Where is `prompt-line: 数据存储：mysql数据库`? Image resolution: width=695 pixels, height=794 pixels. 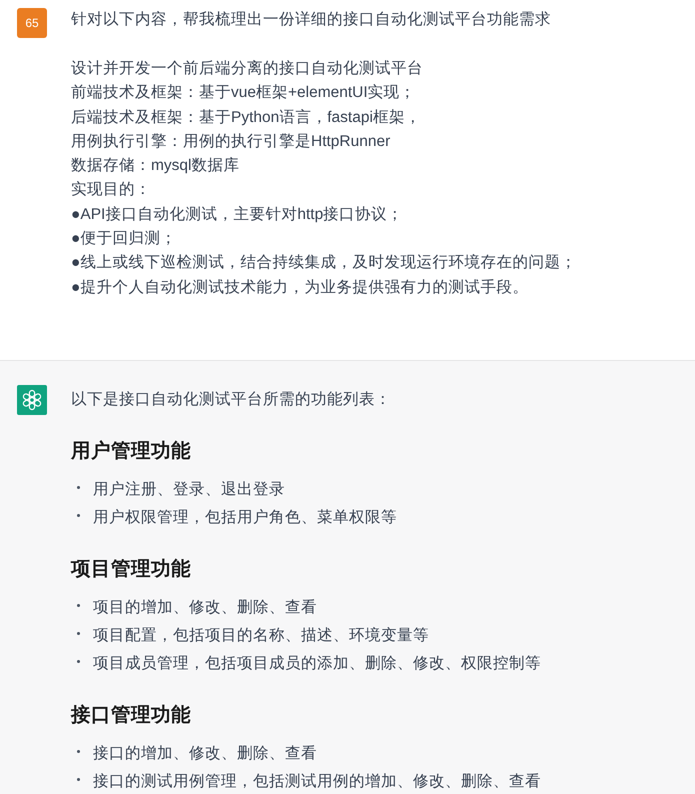
prompt-line: 数据存储：mysql数据库 is located at coordinates (155, 166).